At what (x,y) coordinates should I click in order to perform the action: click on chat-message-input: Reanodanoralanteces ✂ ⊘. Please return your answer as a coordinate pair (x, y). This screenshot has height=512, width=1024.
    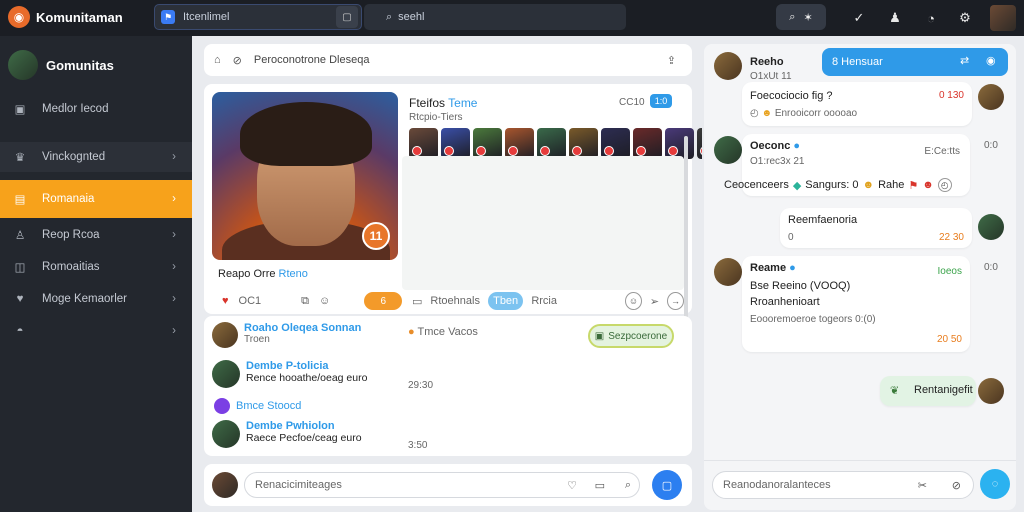
    Looking at the image, I should click on (843, 485).